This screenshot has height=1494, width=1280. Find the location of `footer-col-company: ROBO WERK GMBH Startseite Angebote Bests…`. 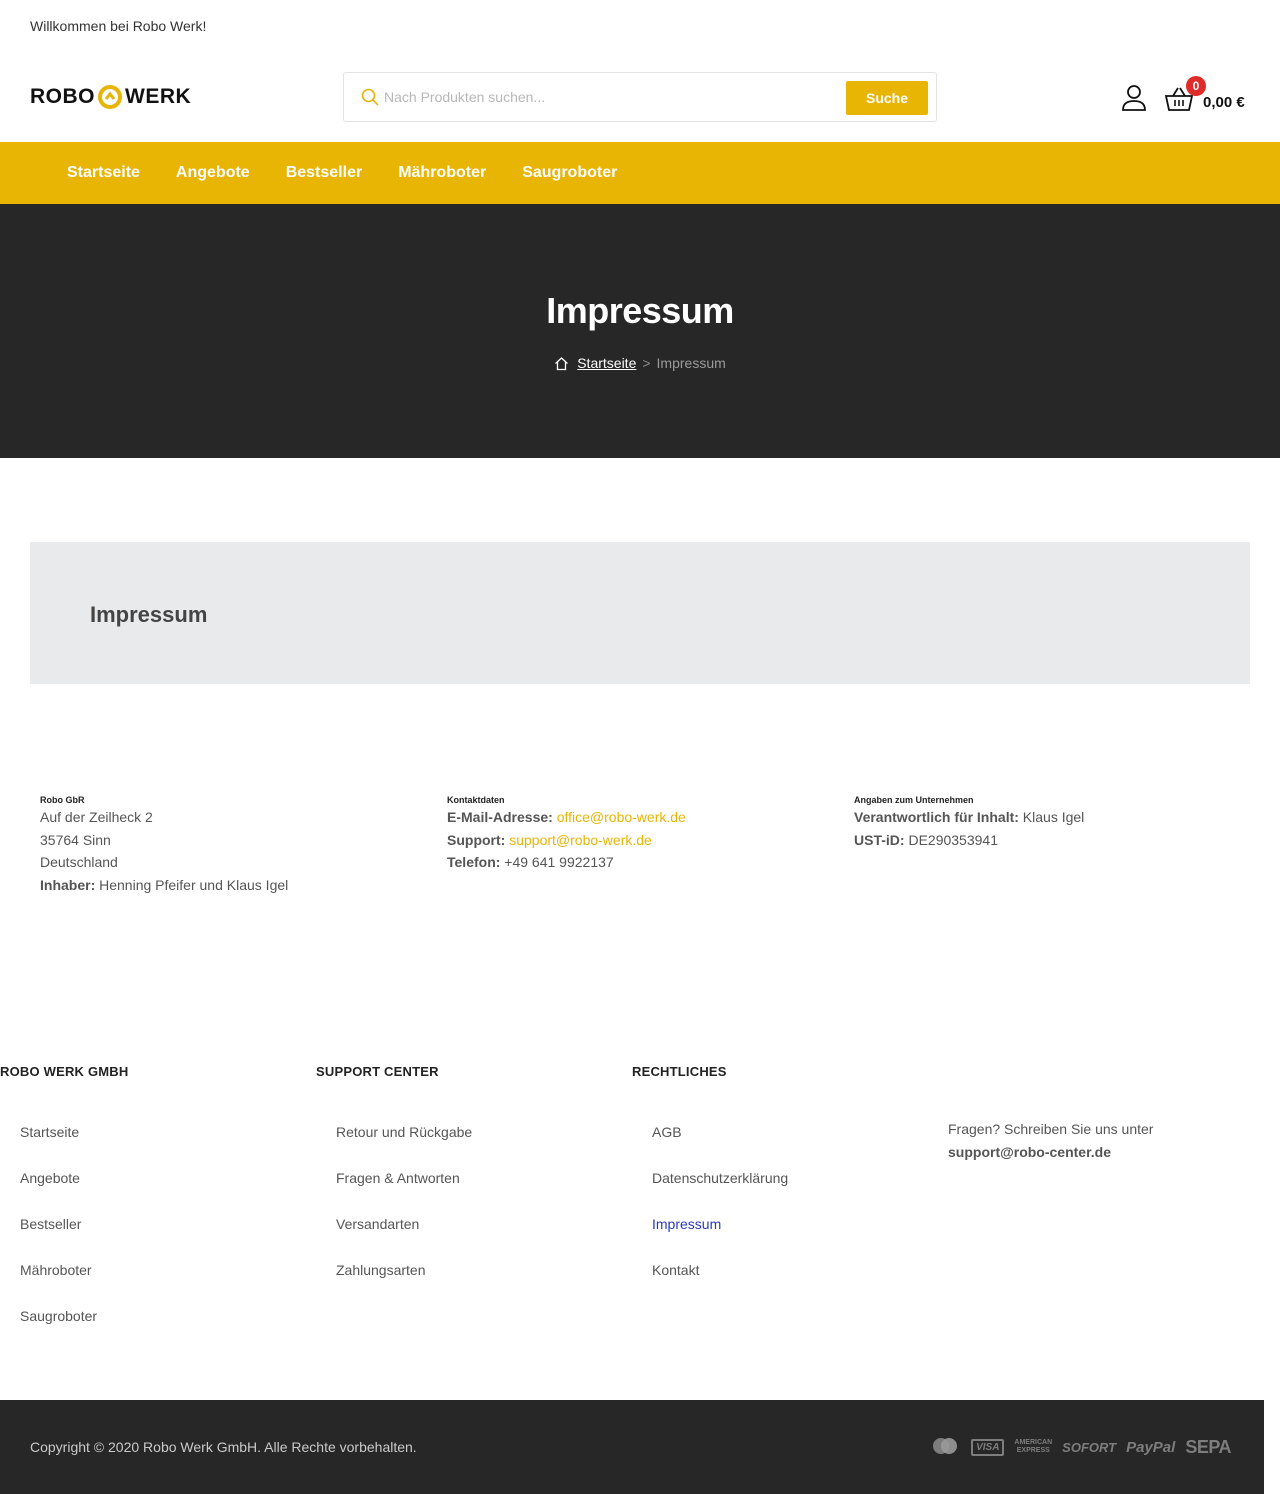

footer-col-company: ROBO WERK GMBH Startseite Angebote Bests… is located at coordinates (64, 1209).